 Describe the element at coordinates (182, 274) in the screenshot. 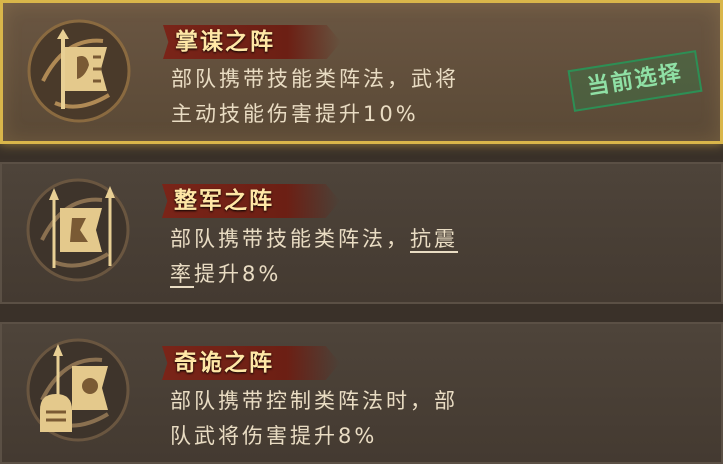

I see `keyword-link: 率` at that location.